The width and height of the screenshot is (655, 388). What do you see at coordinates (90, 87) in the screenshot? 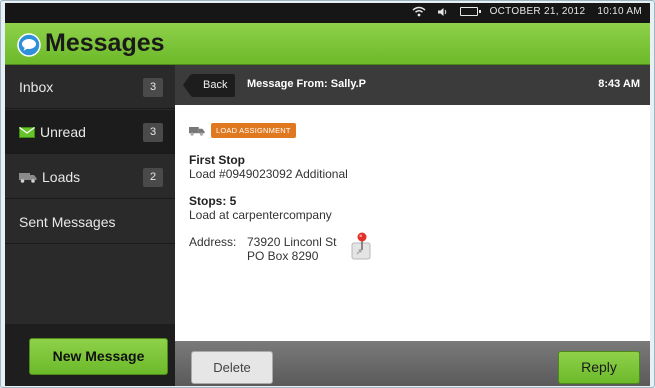
I see `sidebar-item-inbox: Inbox 3` at bounding box center [90, 87].